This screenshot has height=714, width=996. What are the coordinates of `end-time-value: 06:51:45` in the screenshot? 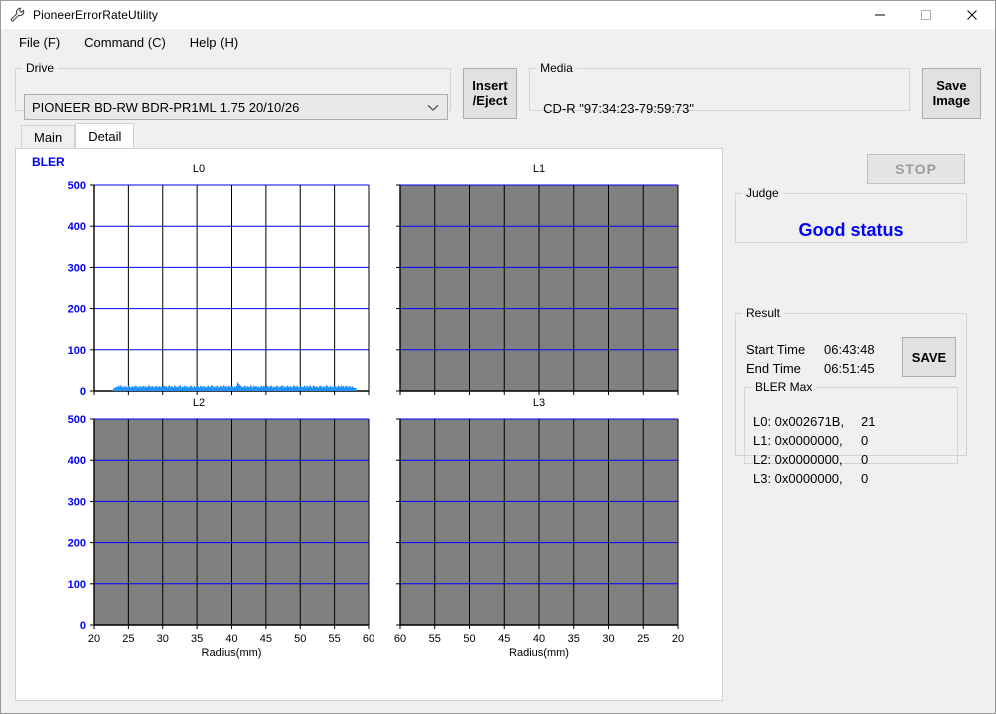 It's located at (849, 368).